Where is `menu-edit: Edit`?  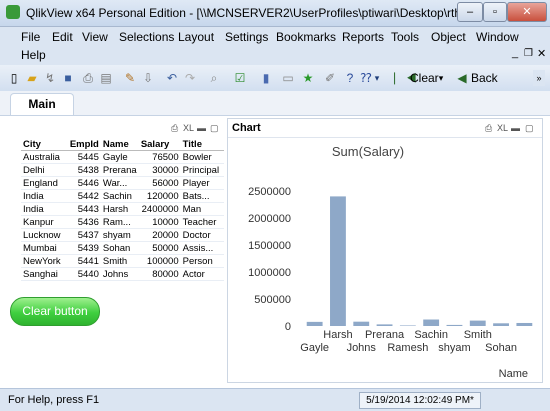
menu-edit: Edit is located at coordinates (62, 37).